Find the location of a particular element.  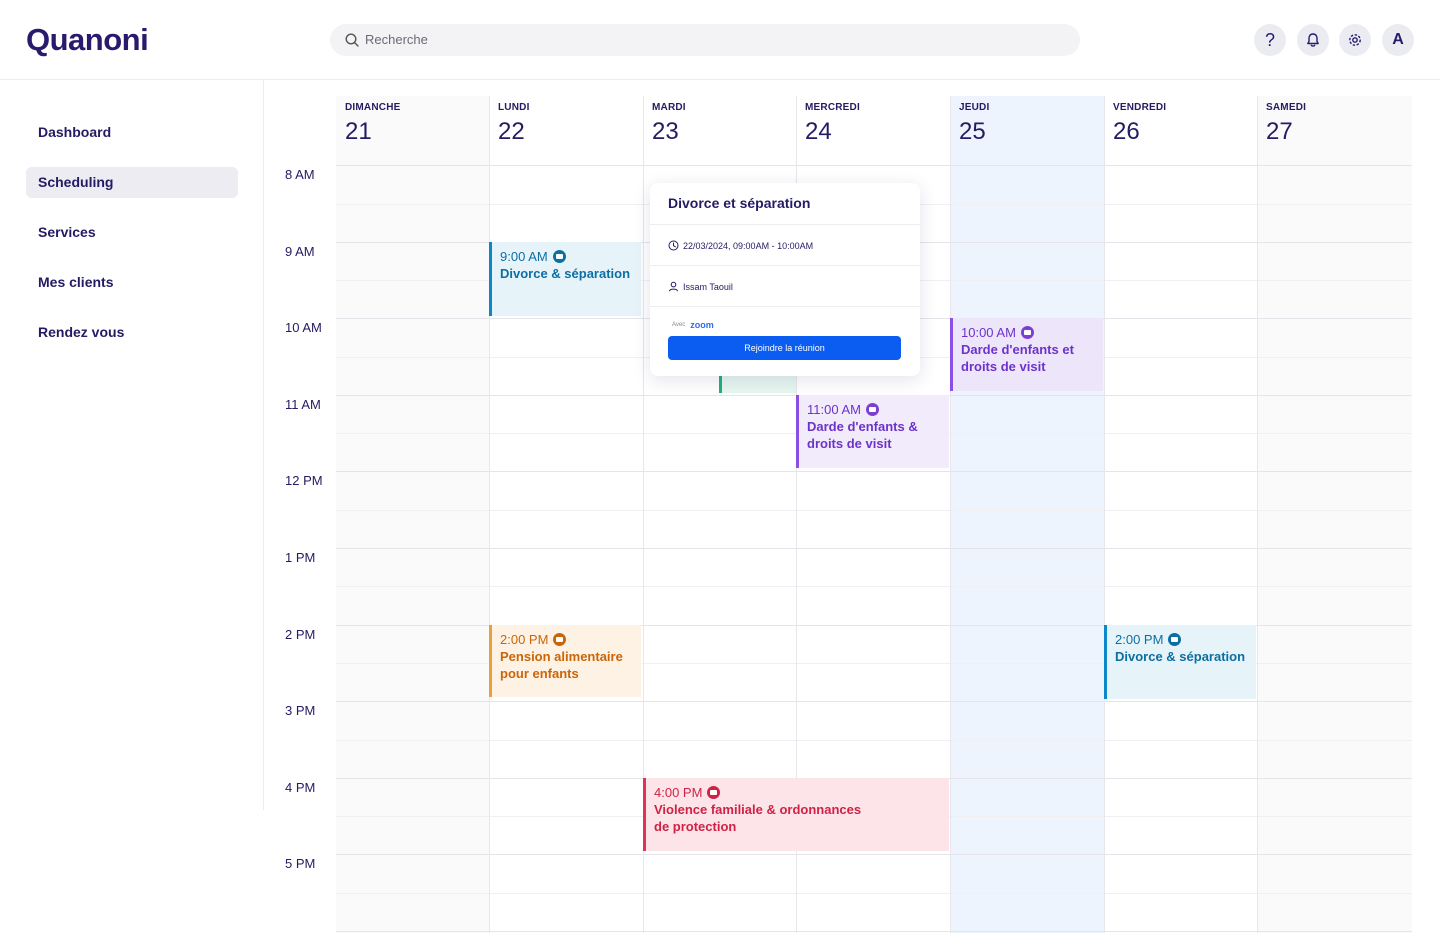

day-name: DIMANCHE is located at coordinates (373, 107).